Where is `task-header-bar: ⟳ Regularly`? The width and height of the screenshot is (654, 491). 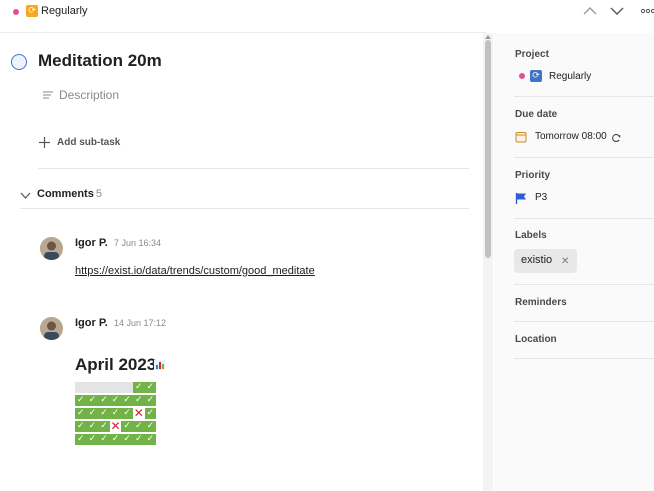 task-header-bar: ⟳ Regularly is located at coordinates (327, 14).